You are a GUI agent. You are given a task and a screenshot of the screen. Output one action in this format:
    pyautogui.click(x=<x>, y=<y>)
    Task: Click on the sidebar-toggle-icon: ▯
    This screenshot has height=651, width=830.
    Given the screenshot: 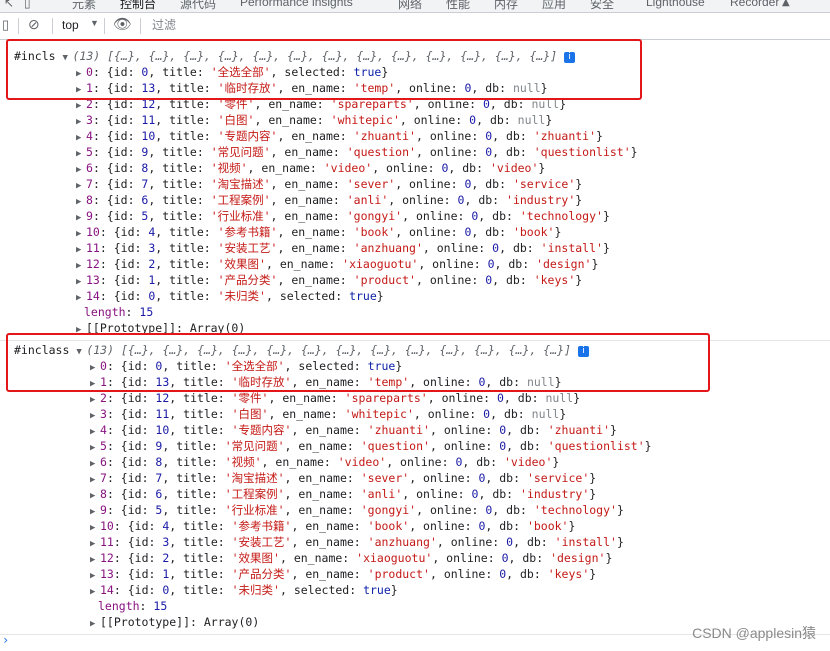 What is the action you would take?
    pyautogui.click(x=5, y=25)
    